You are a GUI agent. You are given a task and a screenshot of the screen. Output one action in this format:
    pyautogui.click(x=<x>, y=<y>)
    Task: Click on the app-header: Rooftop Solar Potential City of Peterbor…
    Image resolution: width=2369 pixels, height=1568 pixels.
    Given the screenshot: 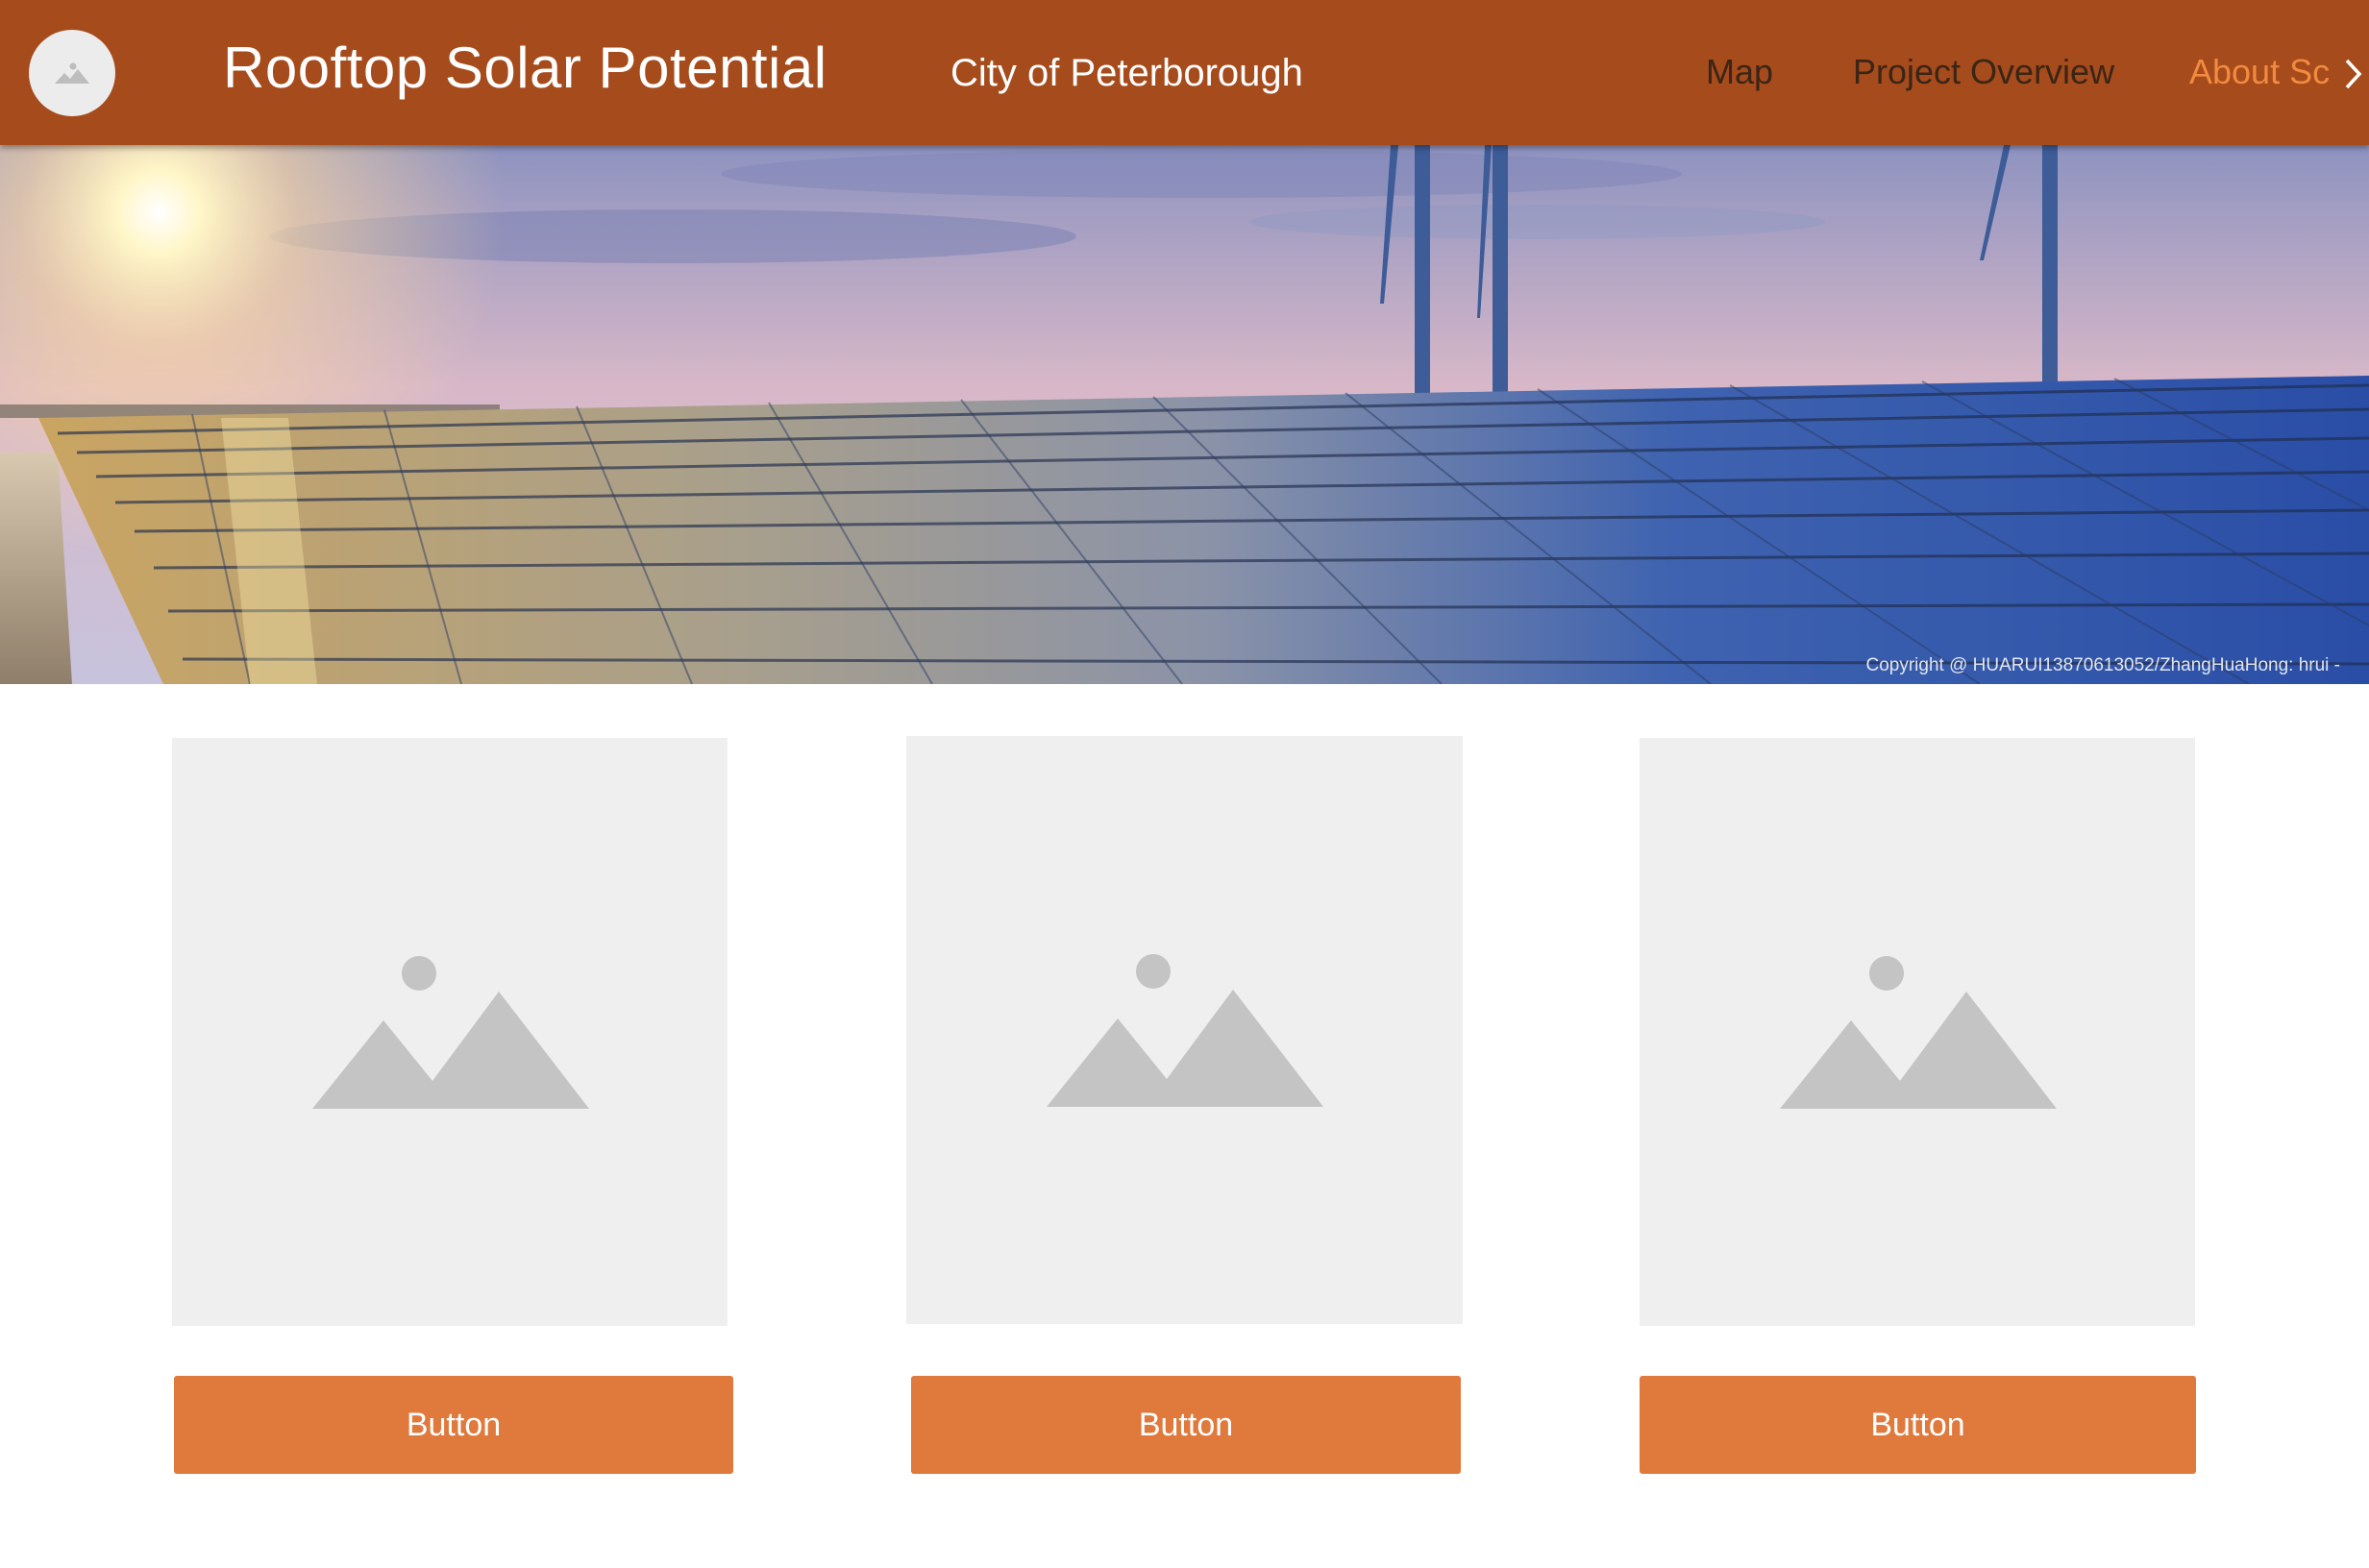 What is the action you would take?
    pyautogui.click(x=1184, y=73)
    